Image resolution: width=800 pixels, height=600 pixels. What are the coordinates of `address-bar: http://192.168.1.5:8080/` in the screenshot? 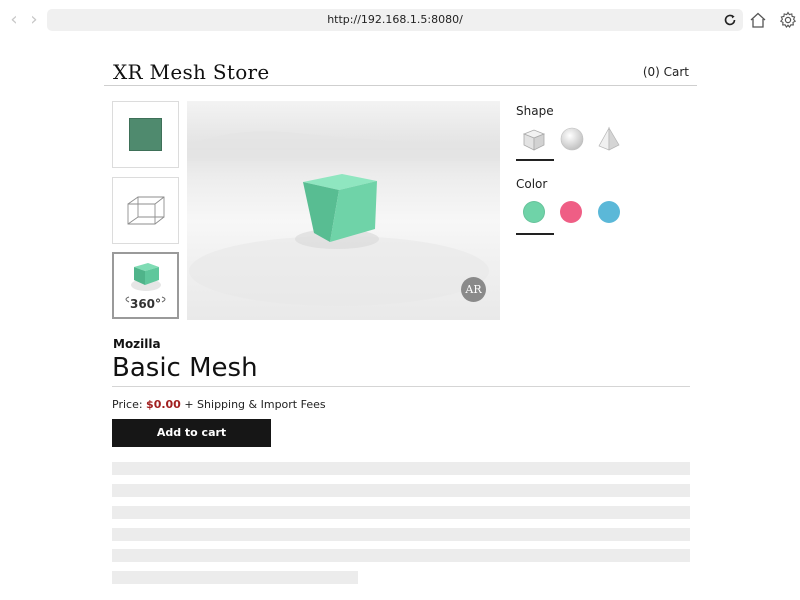 It's located at (395, 20).